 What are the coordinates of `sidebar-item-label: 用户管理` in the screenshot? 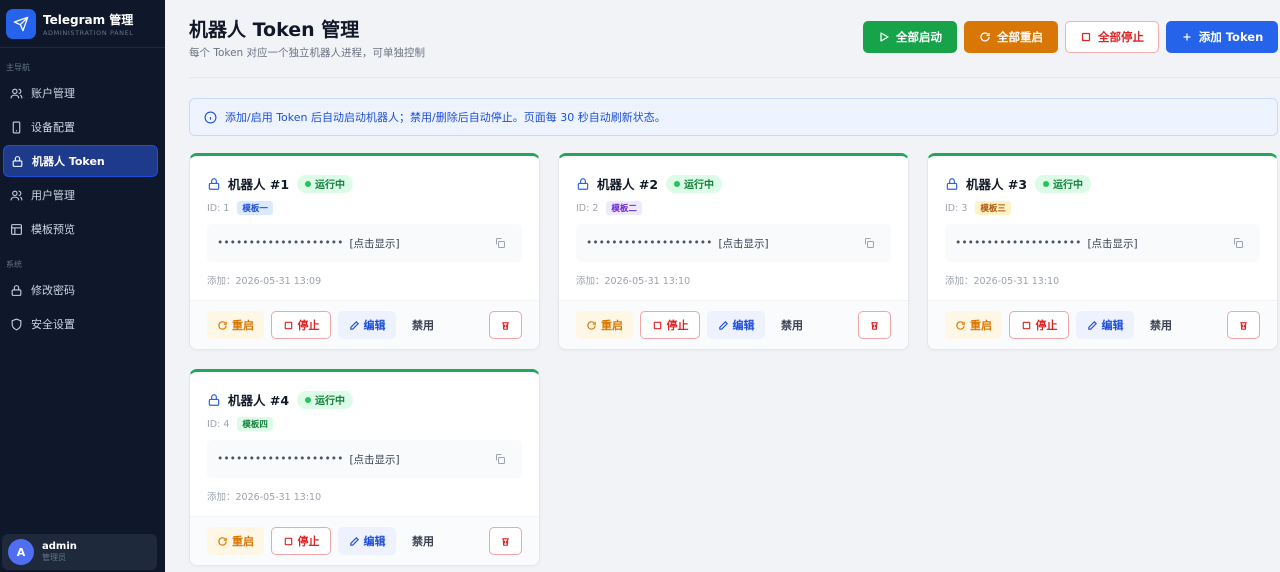 It's located at (53, 195).